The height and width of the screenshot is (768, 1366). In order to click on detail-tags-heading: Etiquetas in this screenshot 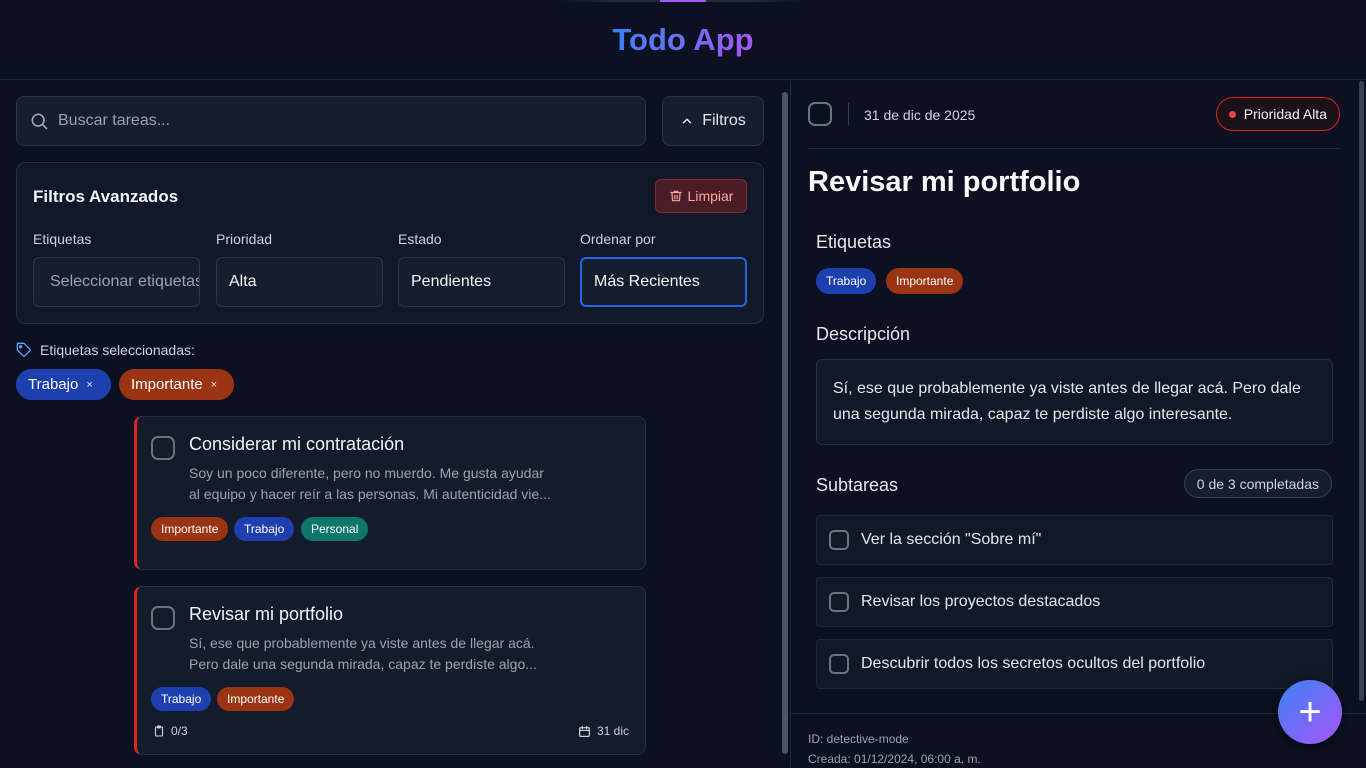, I will do `click(854, 242)`.